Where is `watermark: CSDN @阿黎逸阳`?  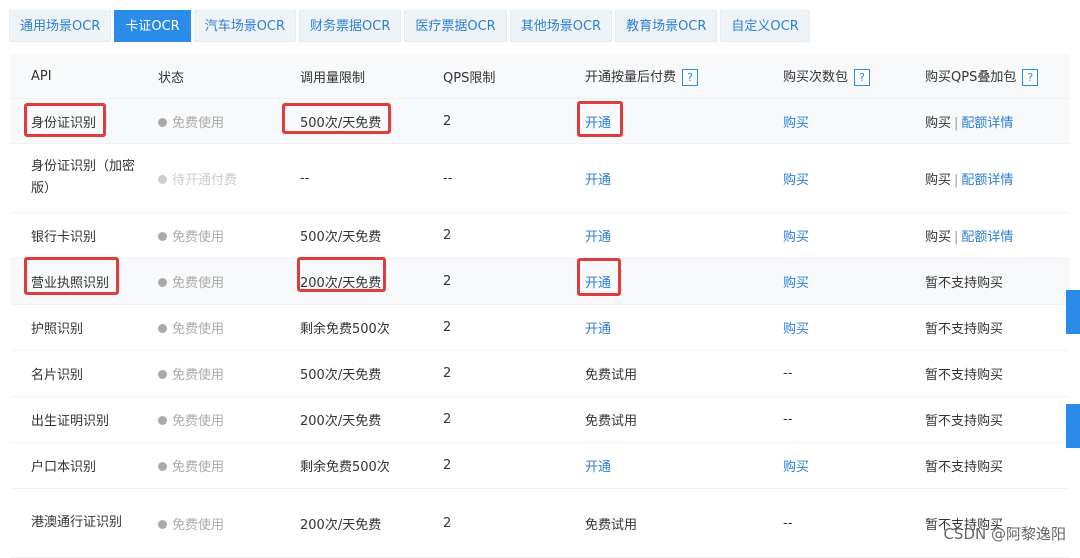 watermark: CSDN @阿黎逸阳 is located at coordinates (1004, 534).